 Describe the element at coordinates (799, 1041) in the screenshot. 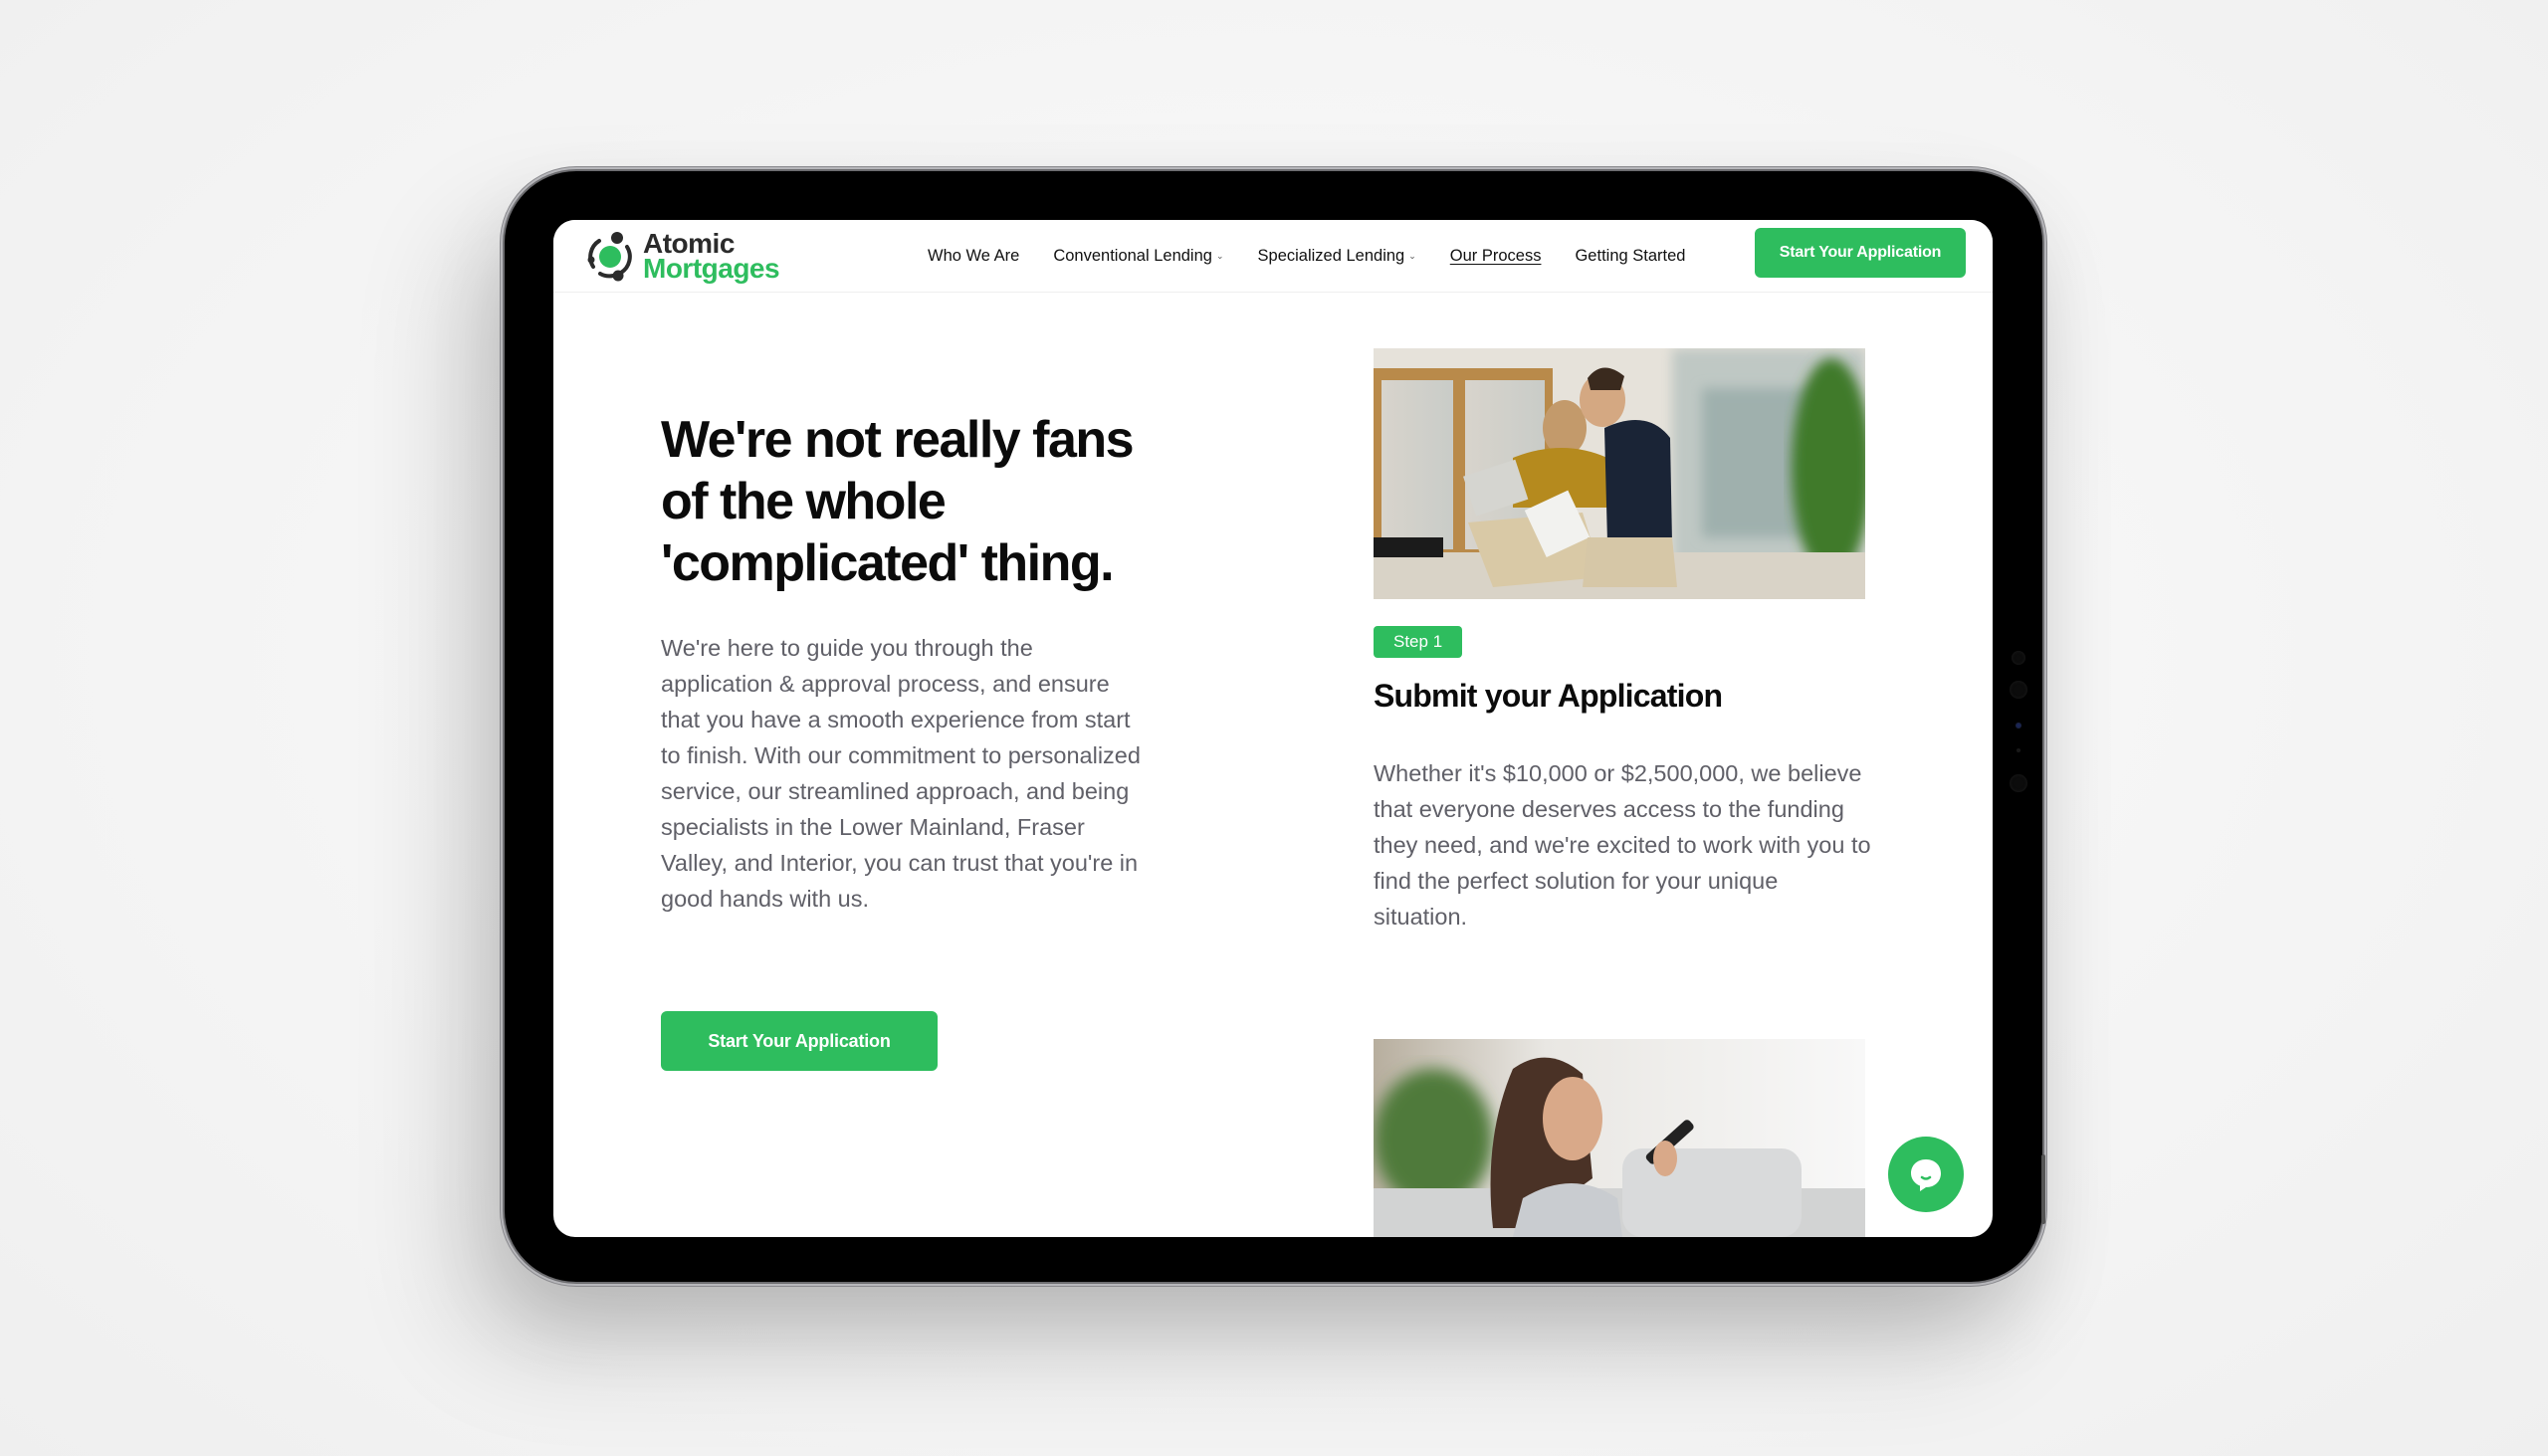

I see `hero-start-application-button: Start Your Application` at that location.